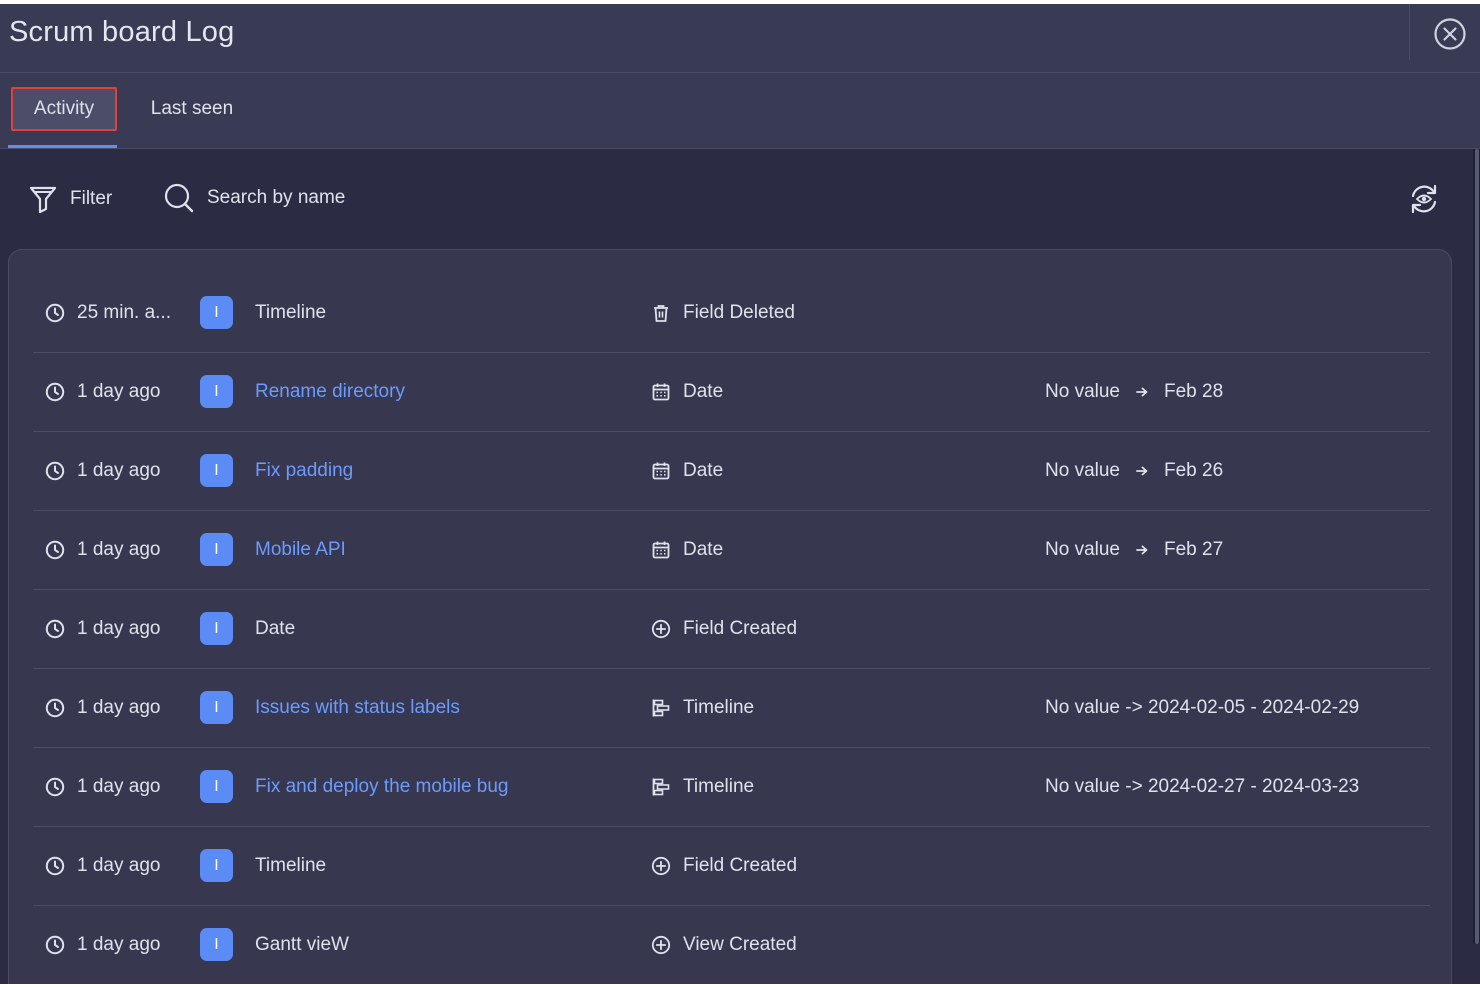 The width and height of the screenshot is (1480, 987). Describe the element at coordinates (1409, 32) in the screenshot. I see `header-divider` at that location.